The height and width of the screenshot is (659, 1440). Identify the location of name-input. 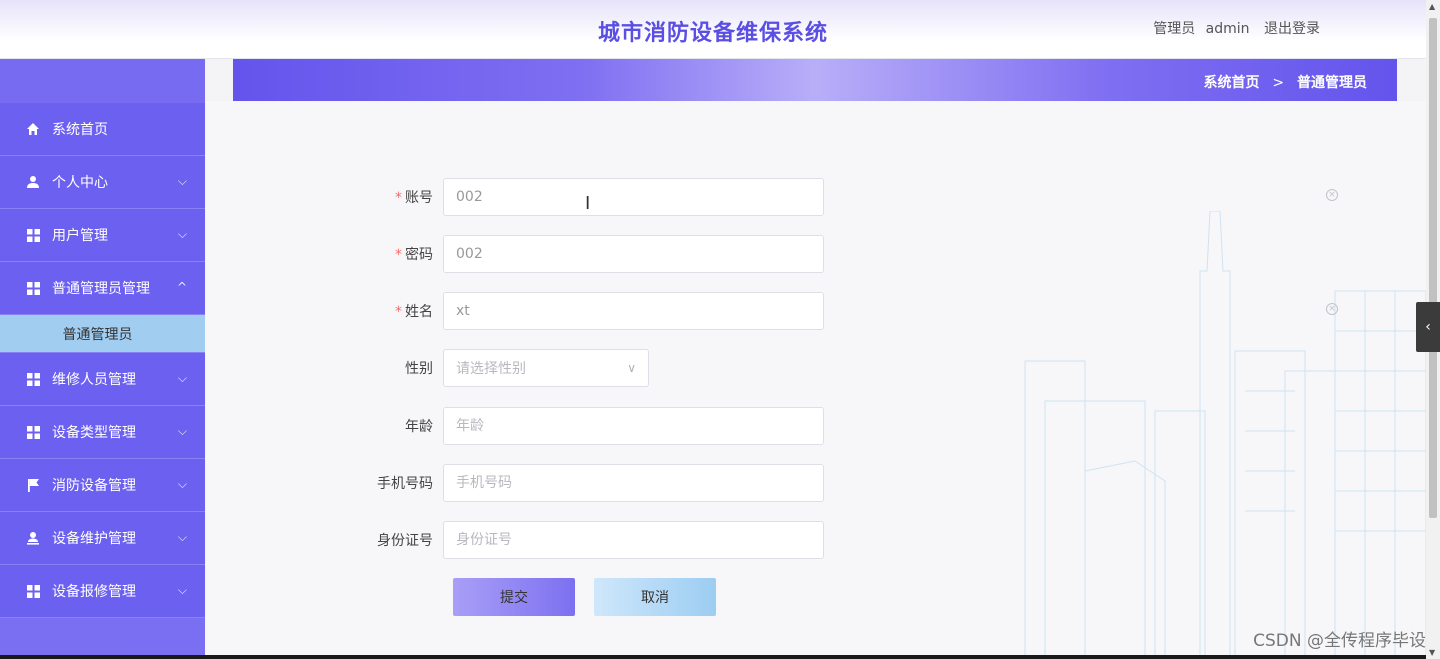
(633, 311).